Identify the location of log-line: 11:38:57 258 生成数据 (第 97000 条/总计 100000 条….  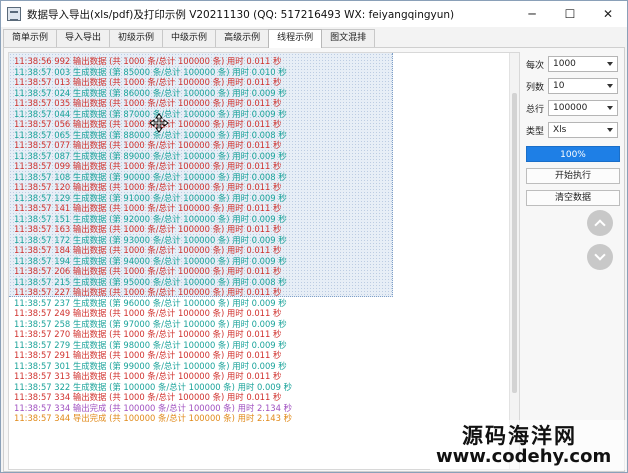
(150, 323).